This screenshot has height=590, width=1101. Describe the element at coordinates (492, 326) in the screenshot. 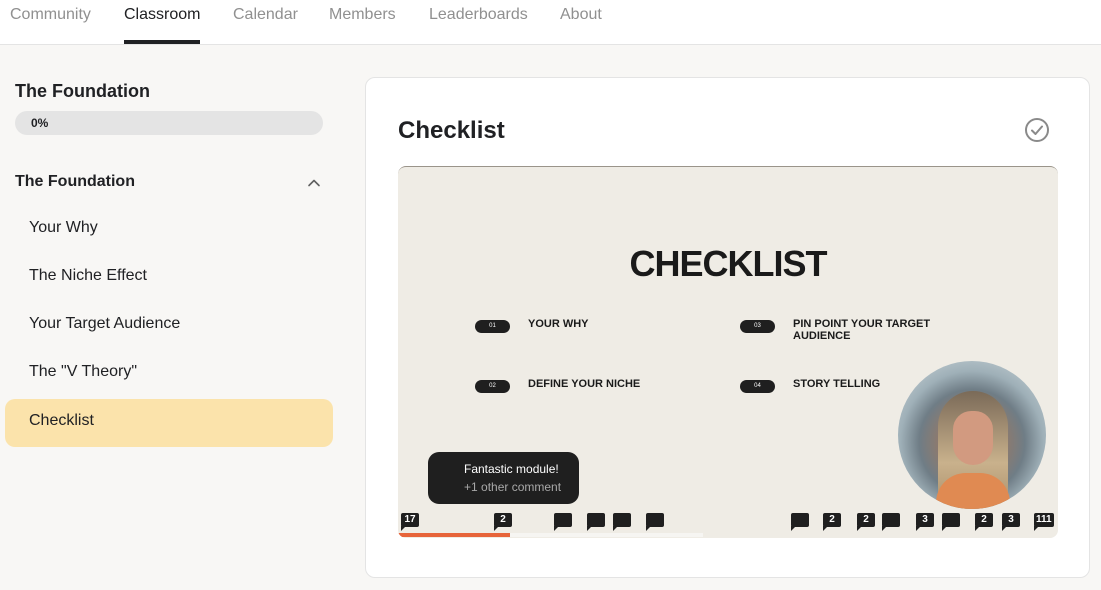

I see `item-number-badge: 01` at that location.